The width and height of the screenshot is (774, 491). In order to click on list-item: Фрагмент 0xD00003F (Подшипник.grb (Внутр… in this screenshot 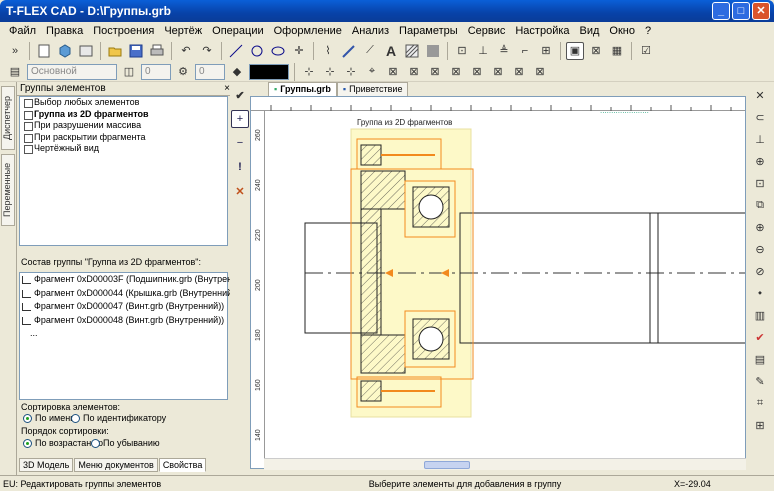, I will do `click(136, 280)`.